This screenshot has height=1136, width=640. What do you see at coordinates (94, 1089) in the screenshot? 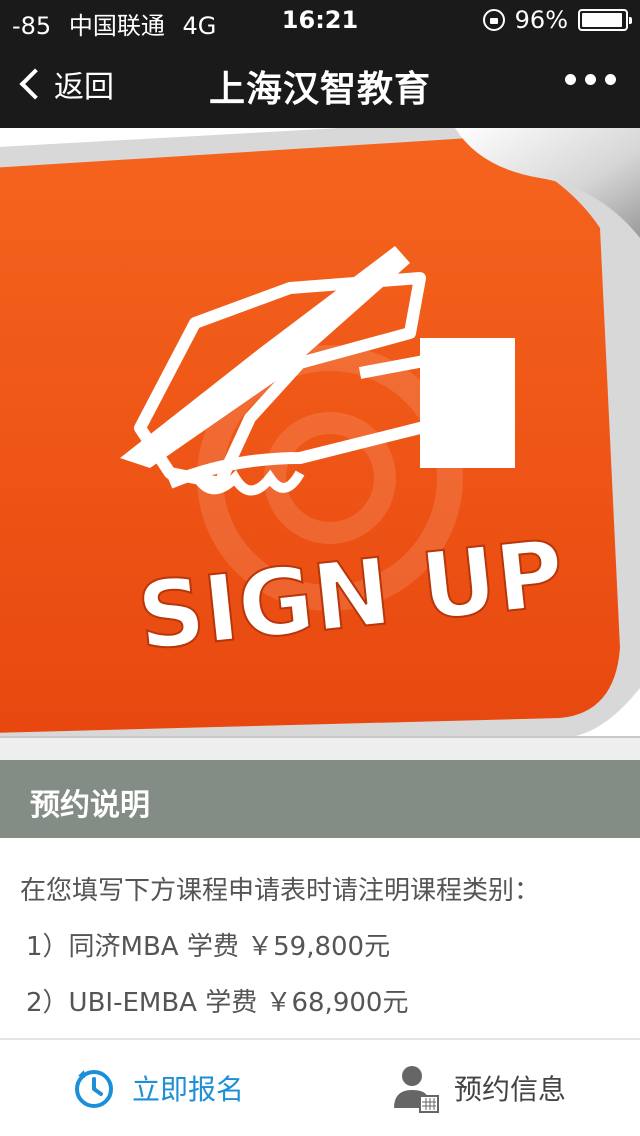
I see `clock-refresh-icon` at bounding box center [94, 1089].